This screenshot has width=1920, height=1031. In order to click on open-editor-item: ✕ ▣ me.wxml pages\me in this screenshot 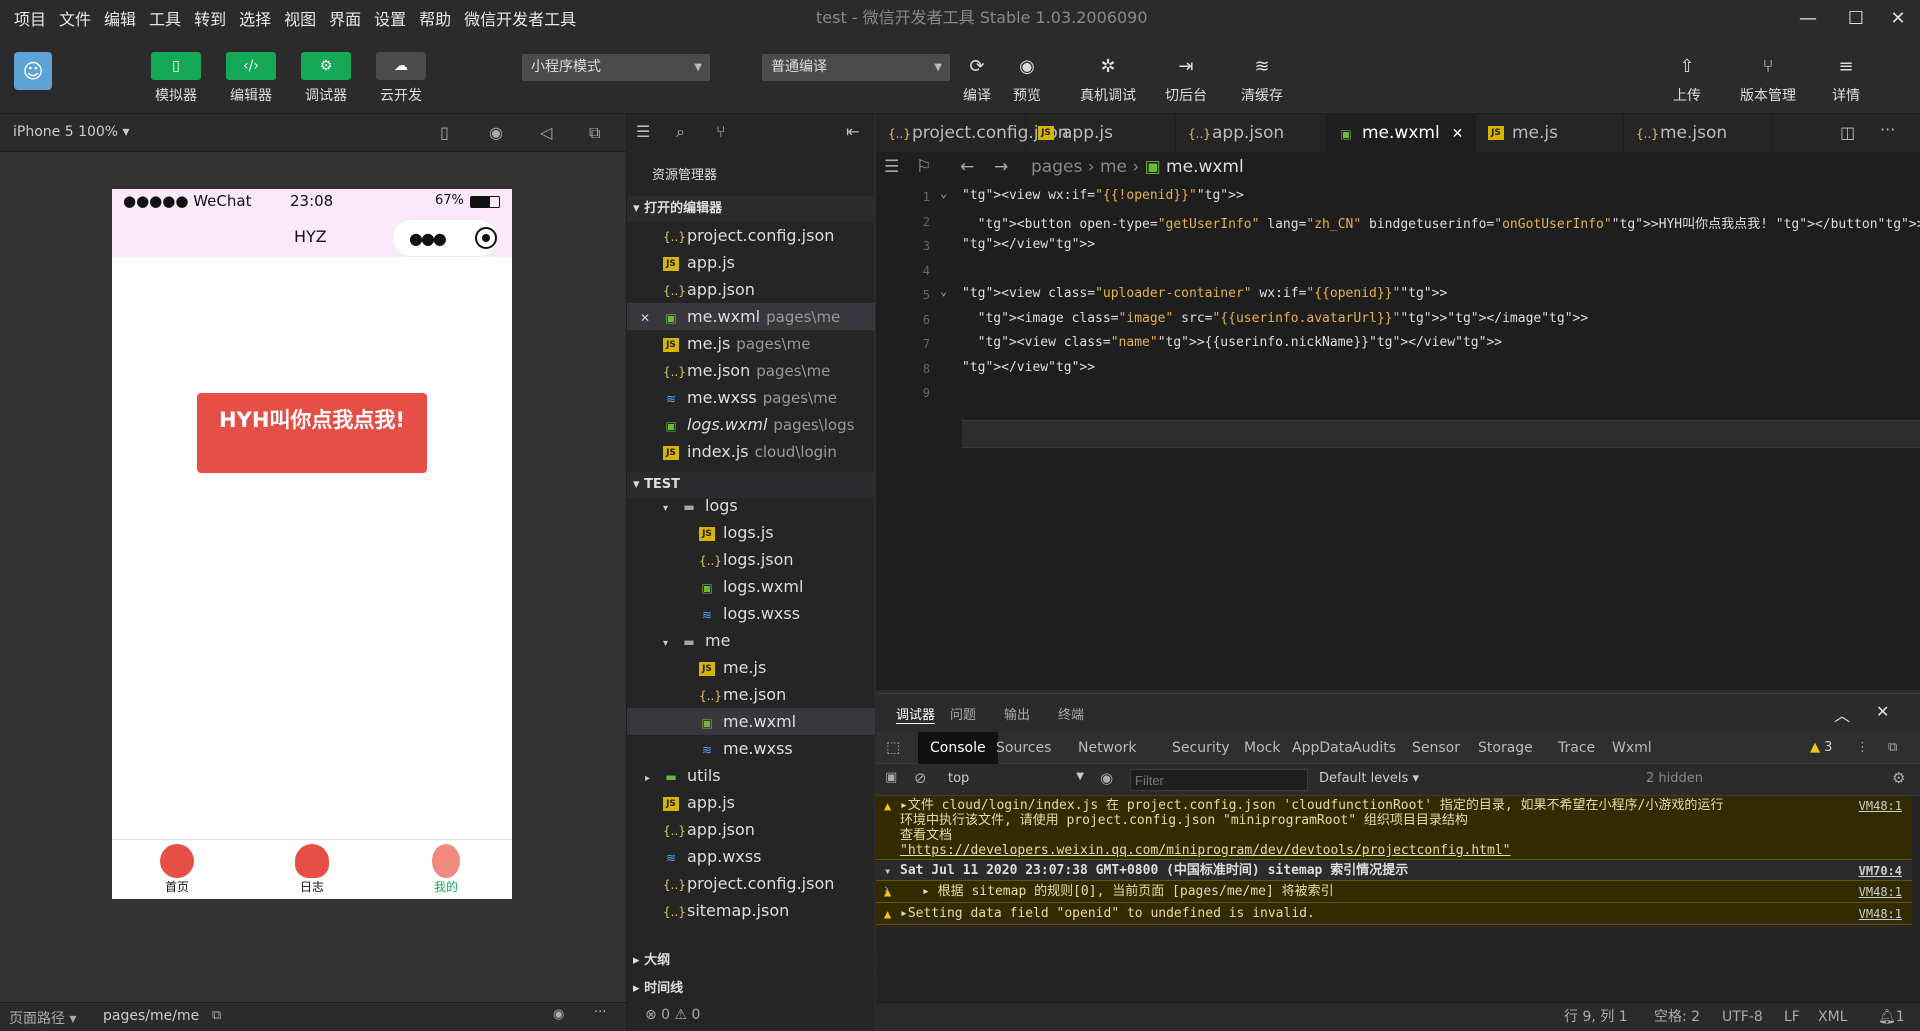, I will do `click(751, 316)`.